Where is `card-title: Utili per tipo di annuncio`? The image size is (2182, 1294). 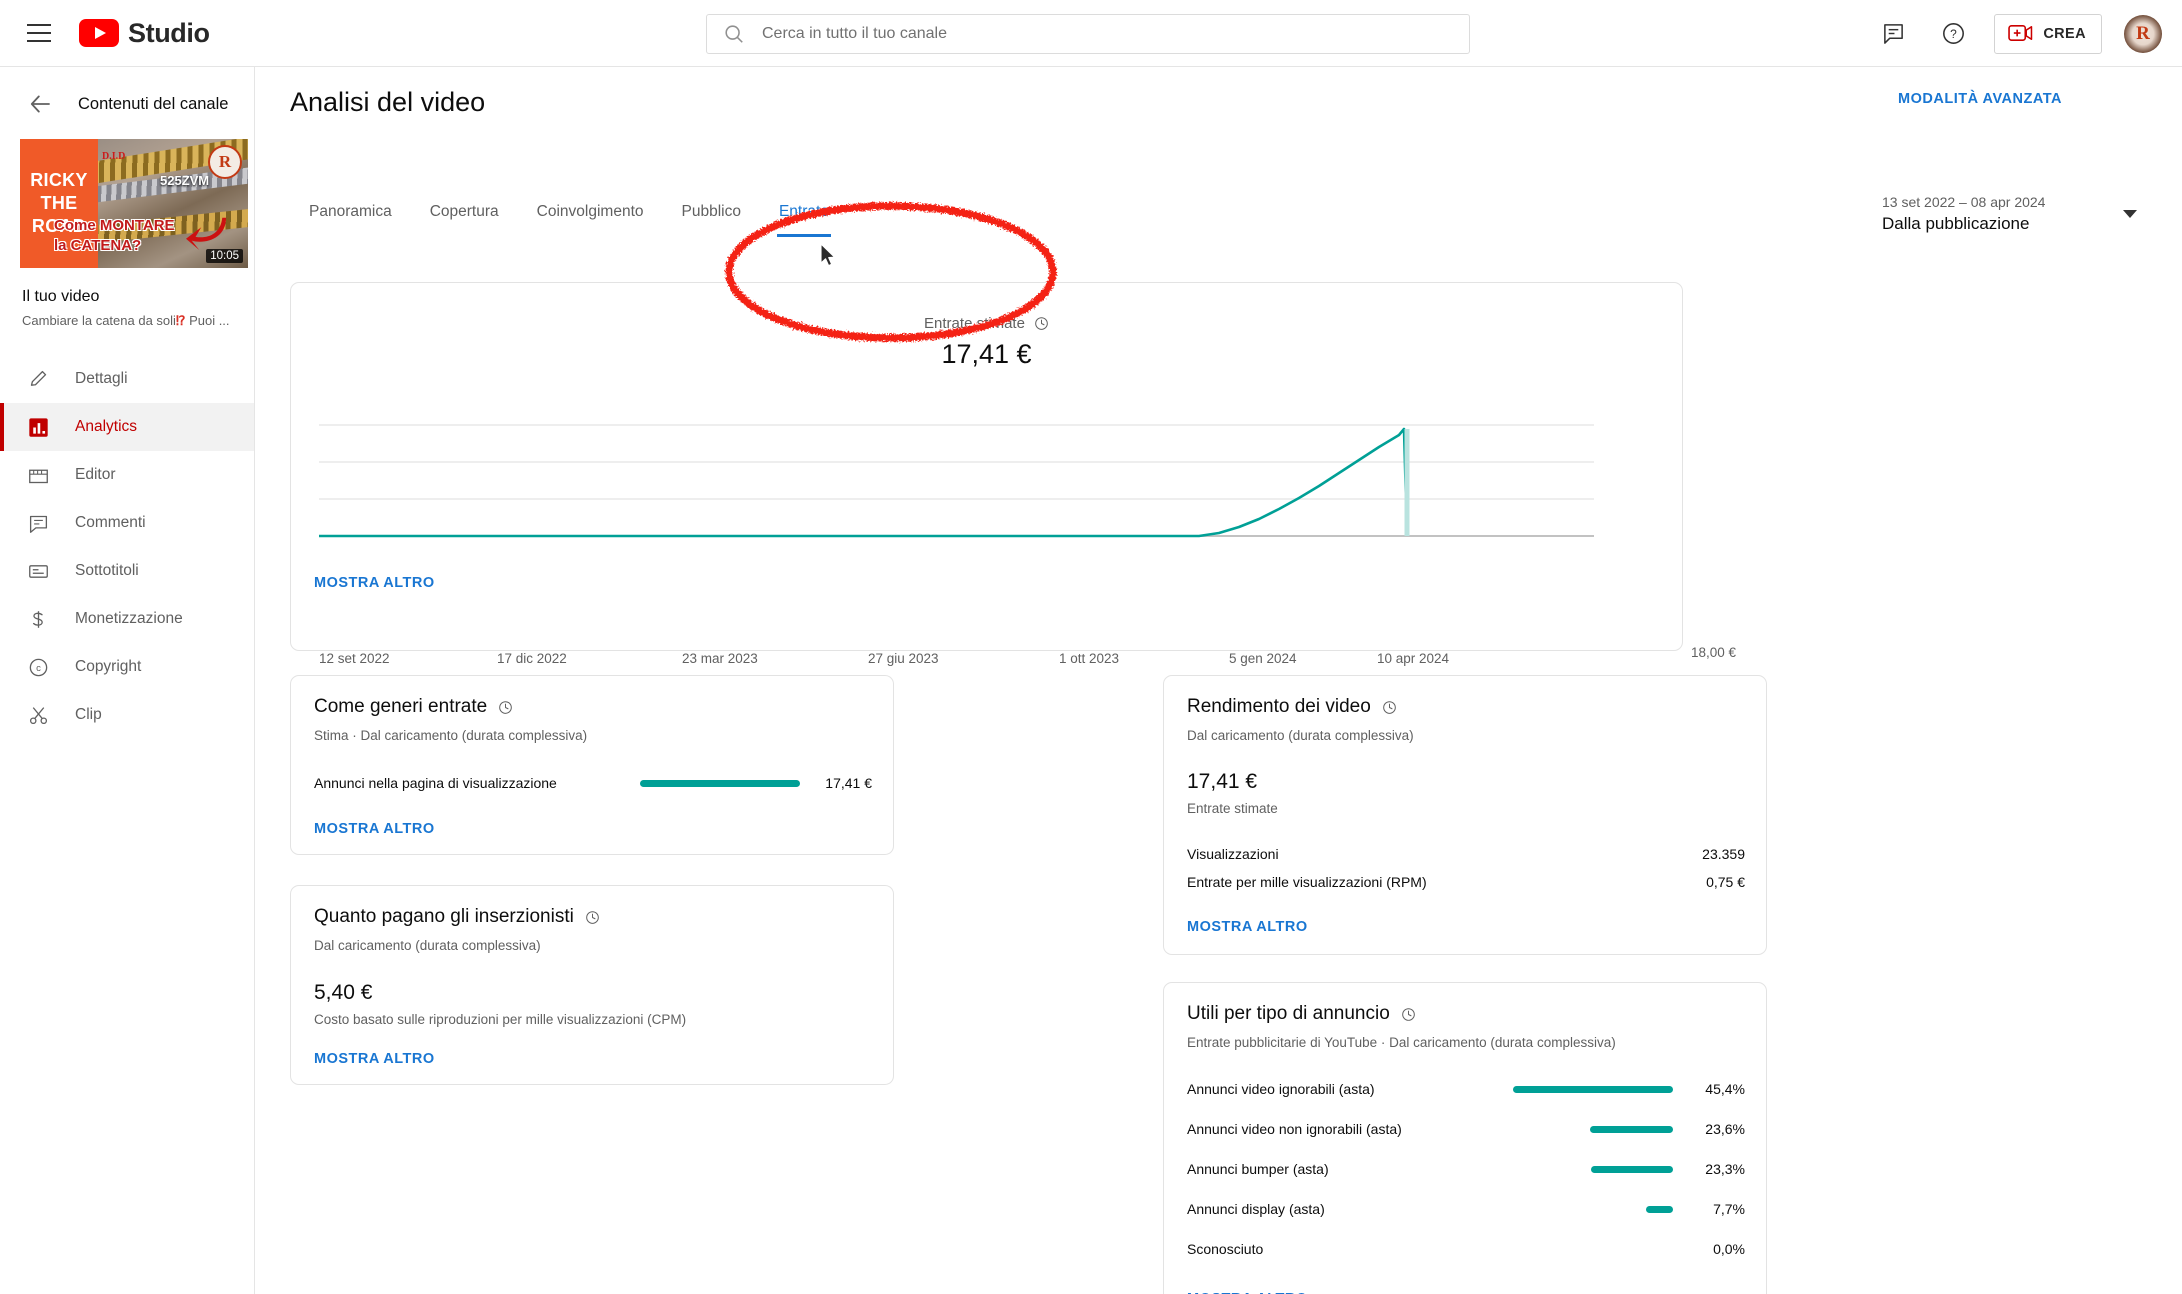
card-title: Utili per tipo di annuncio is located at coordinates (1301, 1014).